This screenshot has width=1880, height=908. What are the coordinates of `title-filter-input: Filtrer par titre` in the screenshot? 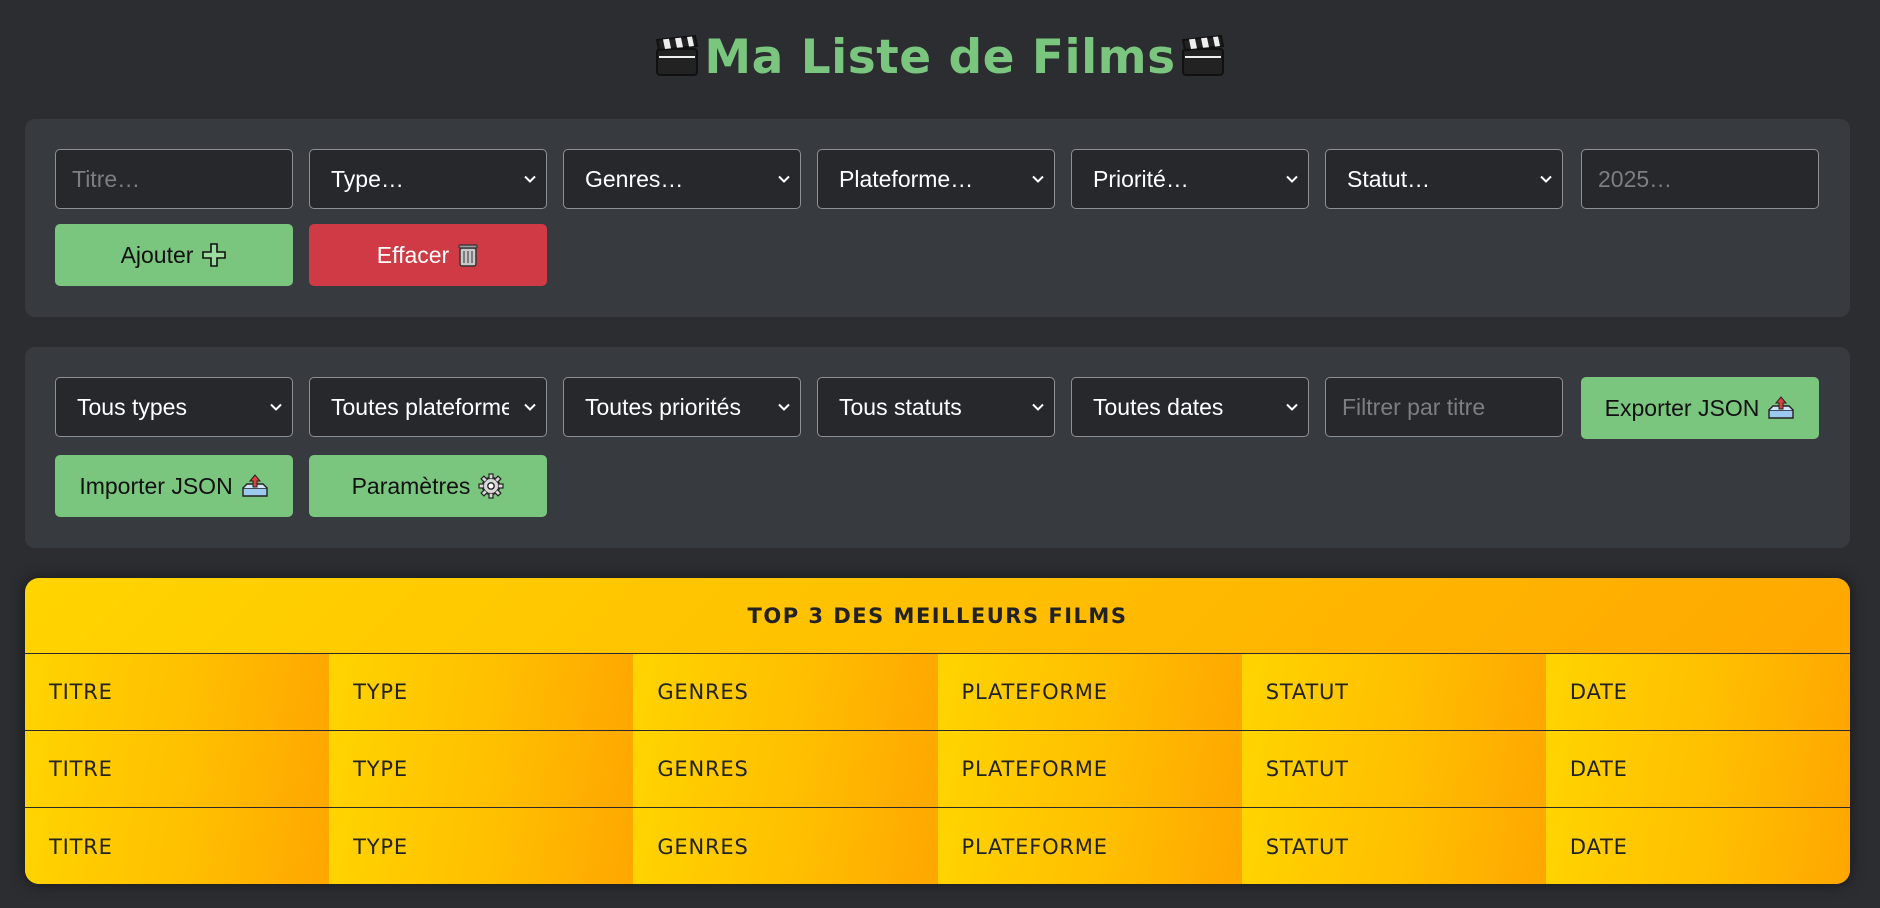 It's located at (1444, 407).